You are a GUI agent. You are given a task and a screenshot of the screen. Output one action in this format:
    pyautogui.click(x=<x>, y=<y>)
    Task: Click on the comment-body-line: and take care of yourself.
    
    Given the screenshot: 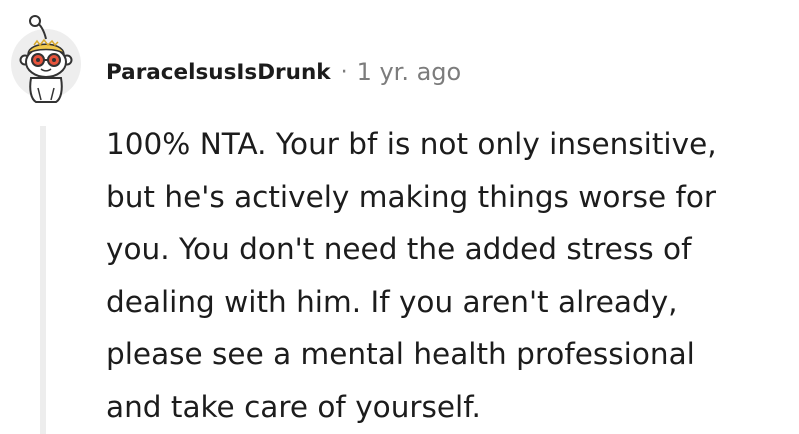 What is the action you would take?
    pyautogui.click(x=293, y=406)
    